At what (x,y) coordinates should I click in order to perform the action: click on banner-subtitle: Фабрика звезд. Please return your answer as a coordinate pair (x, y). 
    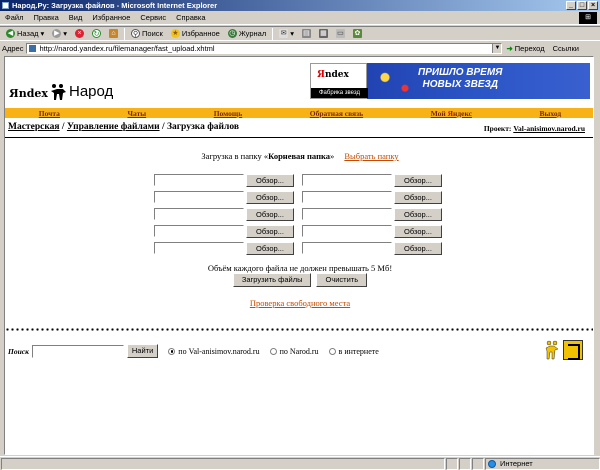
    Looking at the image, I should click on (339, 93).